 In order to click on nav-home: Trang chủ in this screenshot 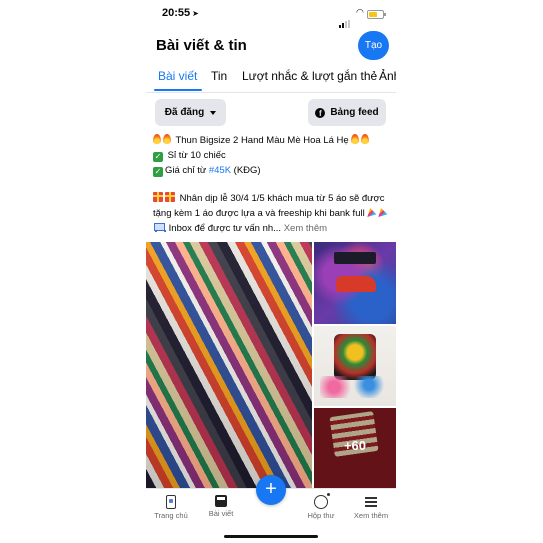, I will do `click(171, 507)`.